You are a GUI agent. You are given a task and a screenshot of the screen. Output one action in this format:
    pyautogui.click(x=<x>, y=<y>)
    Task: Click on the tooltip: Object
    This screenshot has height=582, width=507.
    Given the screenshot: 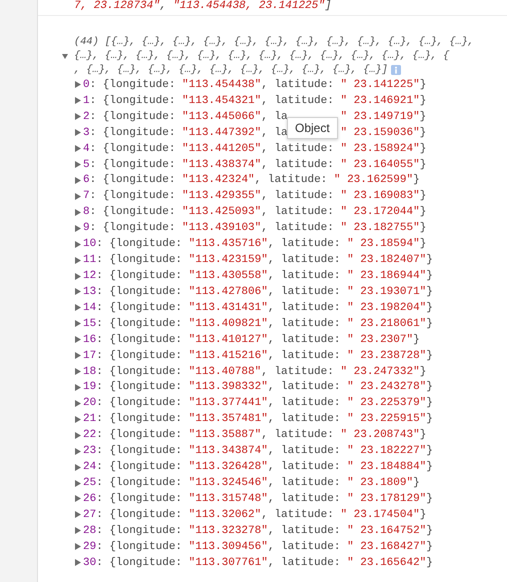 What is the action you would take?
    pyautogui.click(x=312, y=128)
    